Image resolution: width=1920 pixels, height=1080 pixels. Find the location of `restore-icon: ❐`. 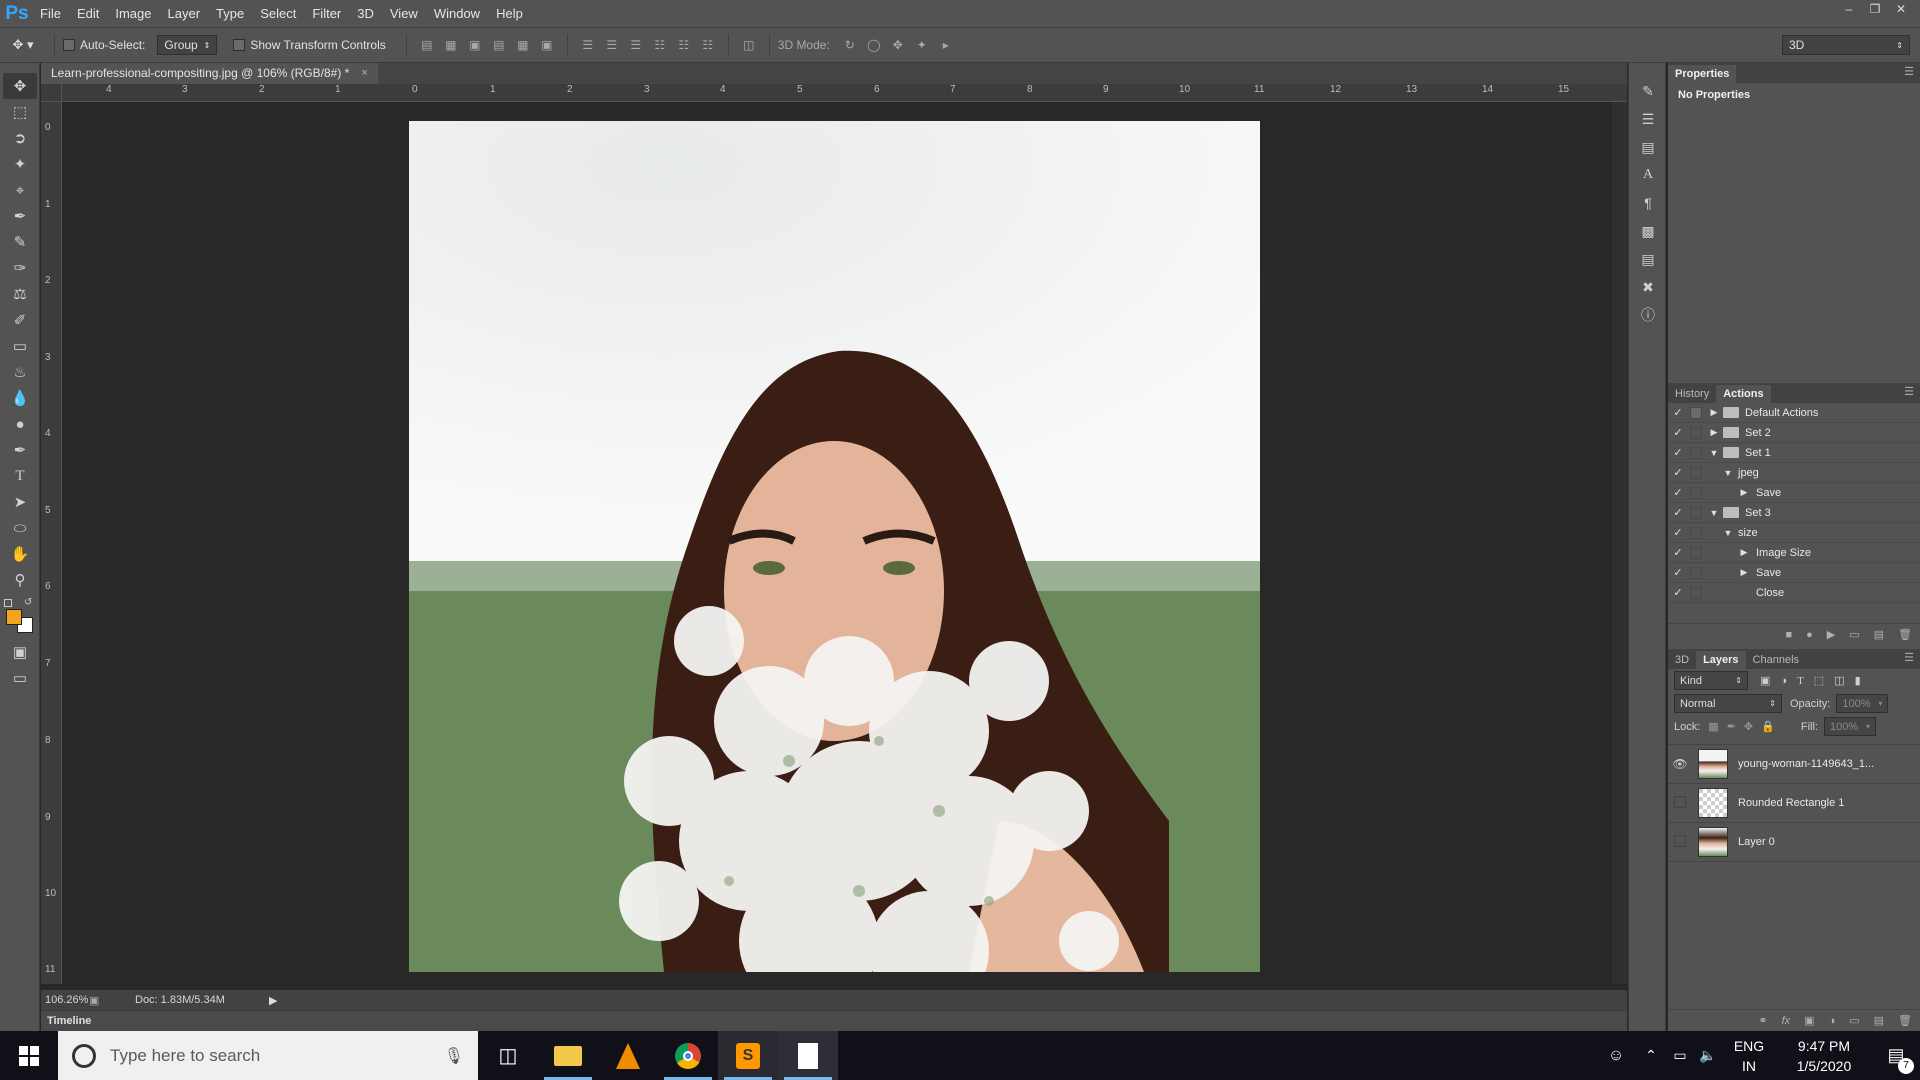

restore-icon: ❐ is located at coordinates (1875, 9).